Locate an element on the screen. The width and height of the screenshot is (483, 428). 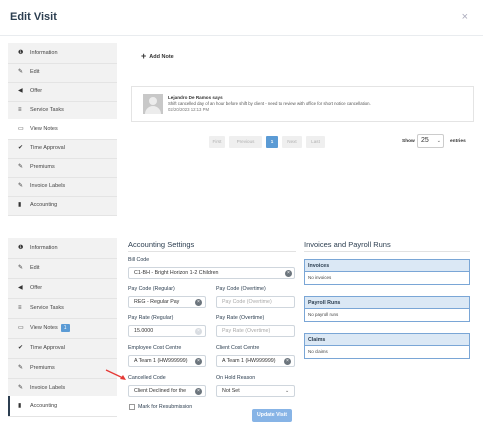
pay-rate-regular-input: 15.0000 × is located at coordinates (167, 331).